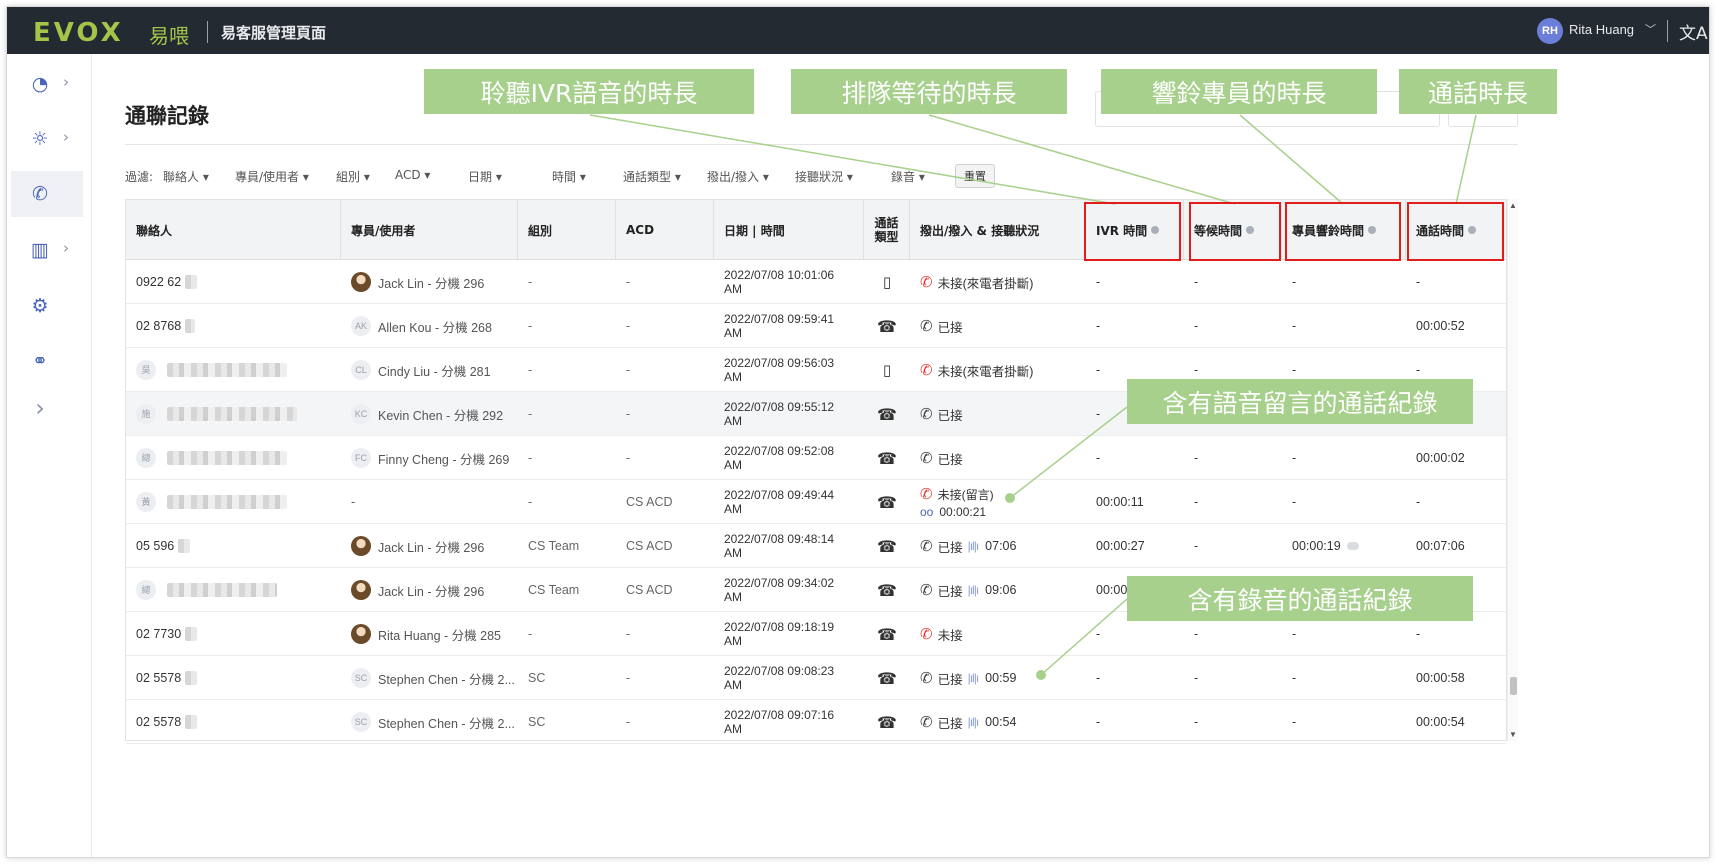  What do you see at coordinates (652, 176) in the screenshot?
I see `filter-call-type: 通話類型 ▾` at bounding box center [652, 176].